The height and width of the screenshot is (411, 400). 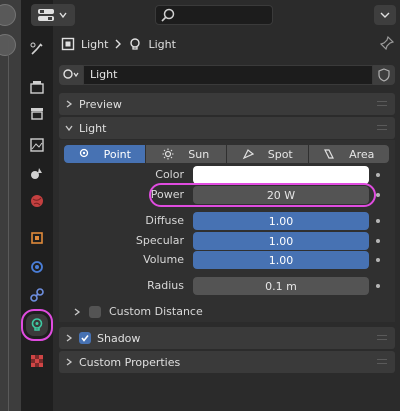 What do you see at coordinates (164, 220) in the screenshot?
I see `diffuse-label: Diffuse` at bounding box center [164, 220].